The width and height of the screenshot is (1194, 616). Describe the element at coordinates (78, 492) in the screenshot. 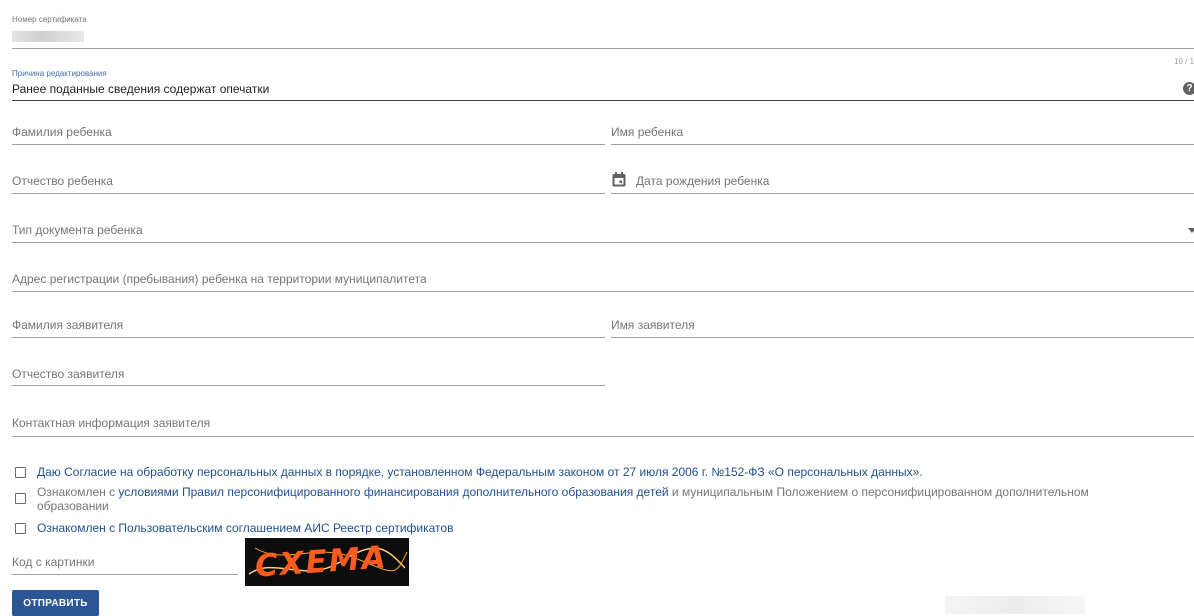

I see `rules-prefix: Ознакомлен с` at that location.